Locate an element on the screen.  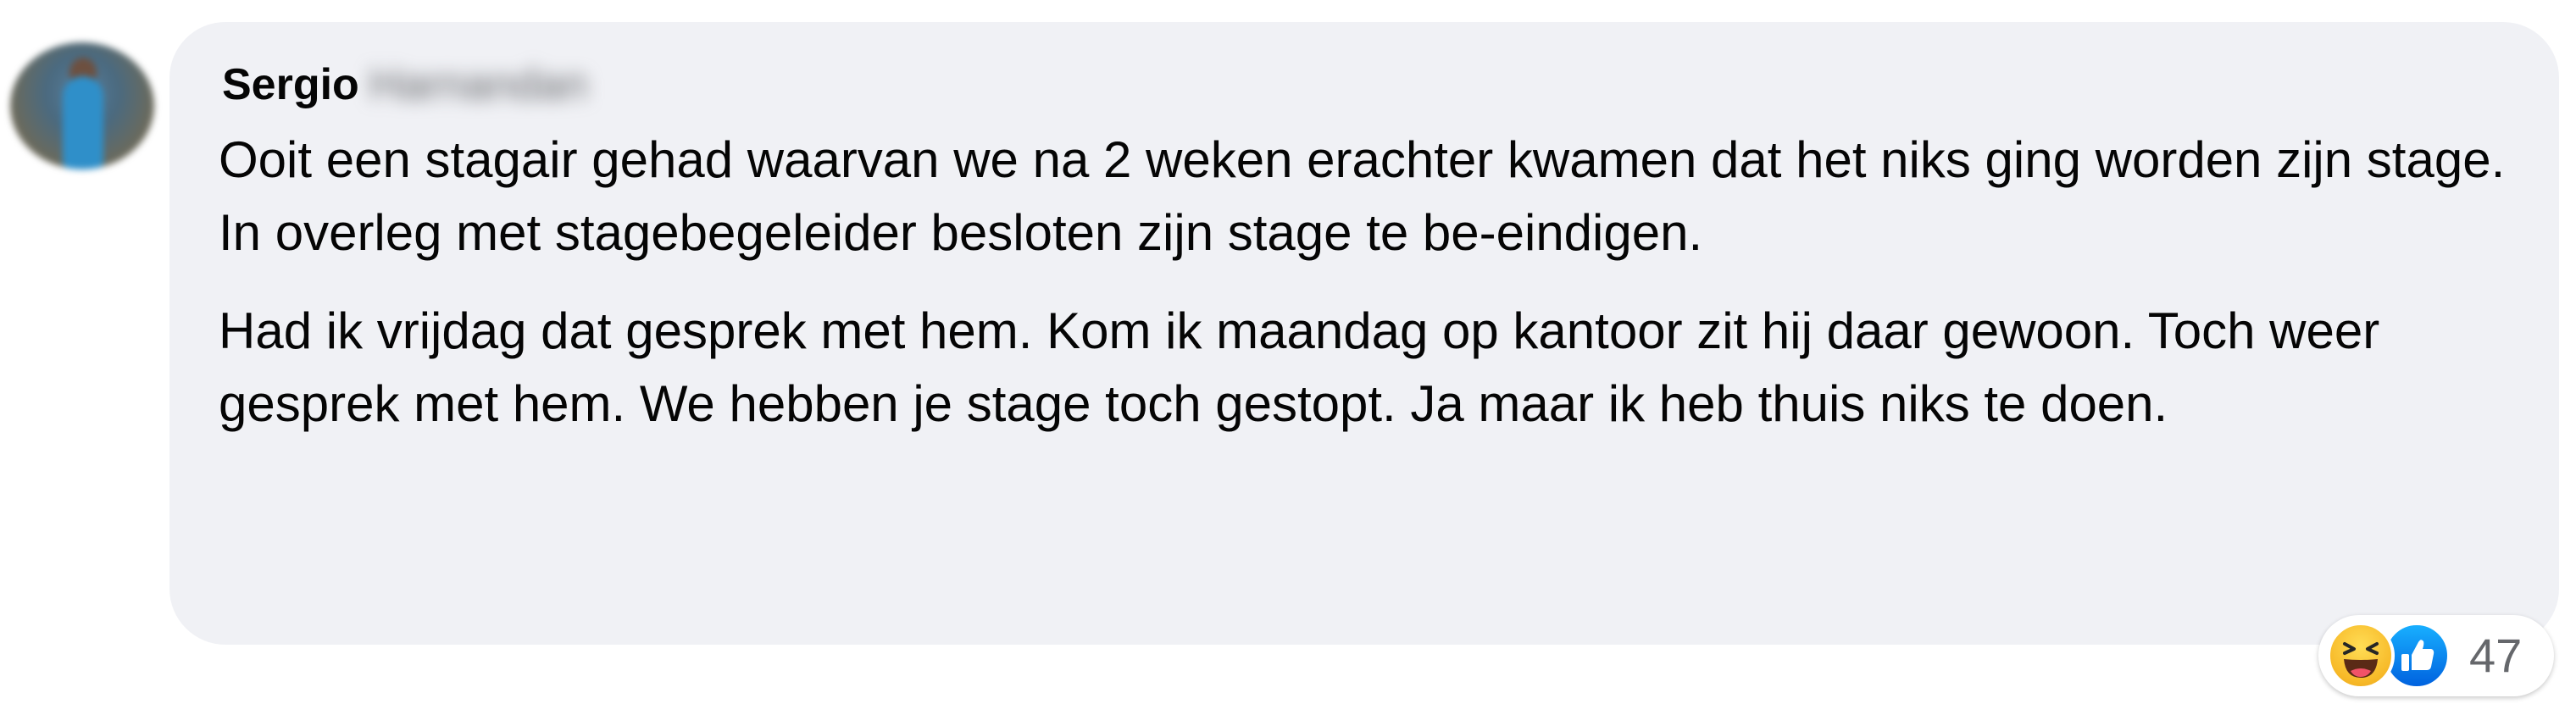
author-last-name-blurred: Harnandan is located at coordinates (478, 84).